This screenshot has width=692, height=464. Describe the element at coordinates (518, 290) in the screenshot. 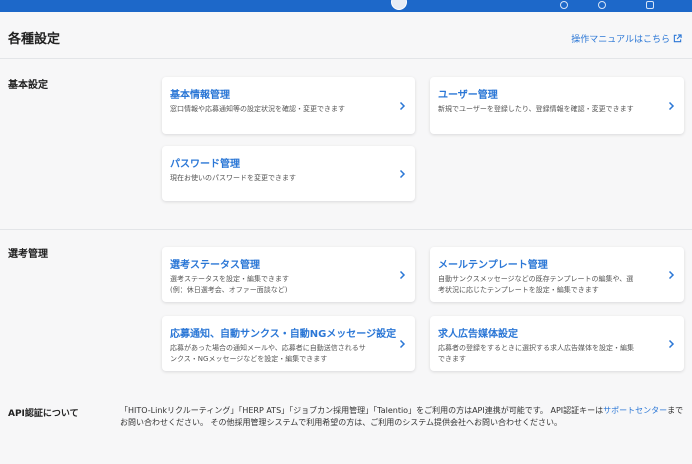

I see `card-desc: 考状況に応じたテンプレートを設定・編集できます` at that location.